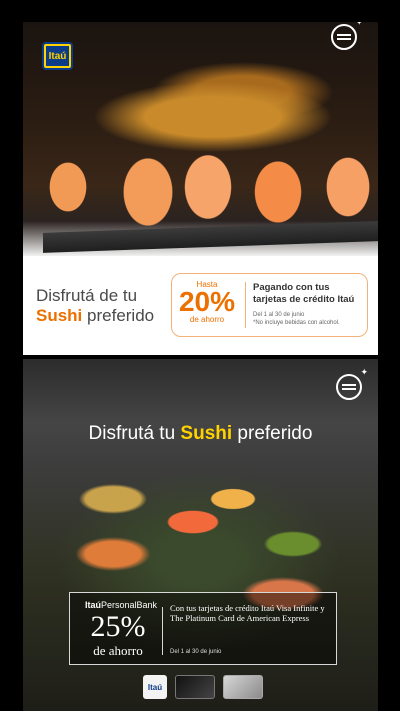 The width and height of the screenshot is (400, 711). I want to click on title-suffix: preferido, so click(272, 433).